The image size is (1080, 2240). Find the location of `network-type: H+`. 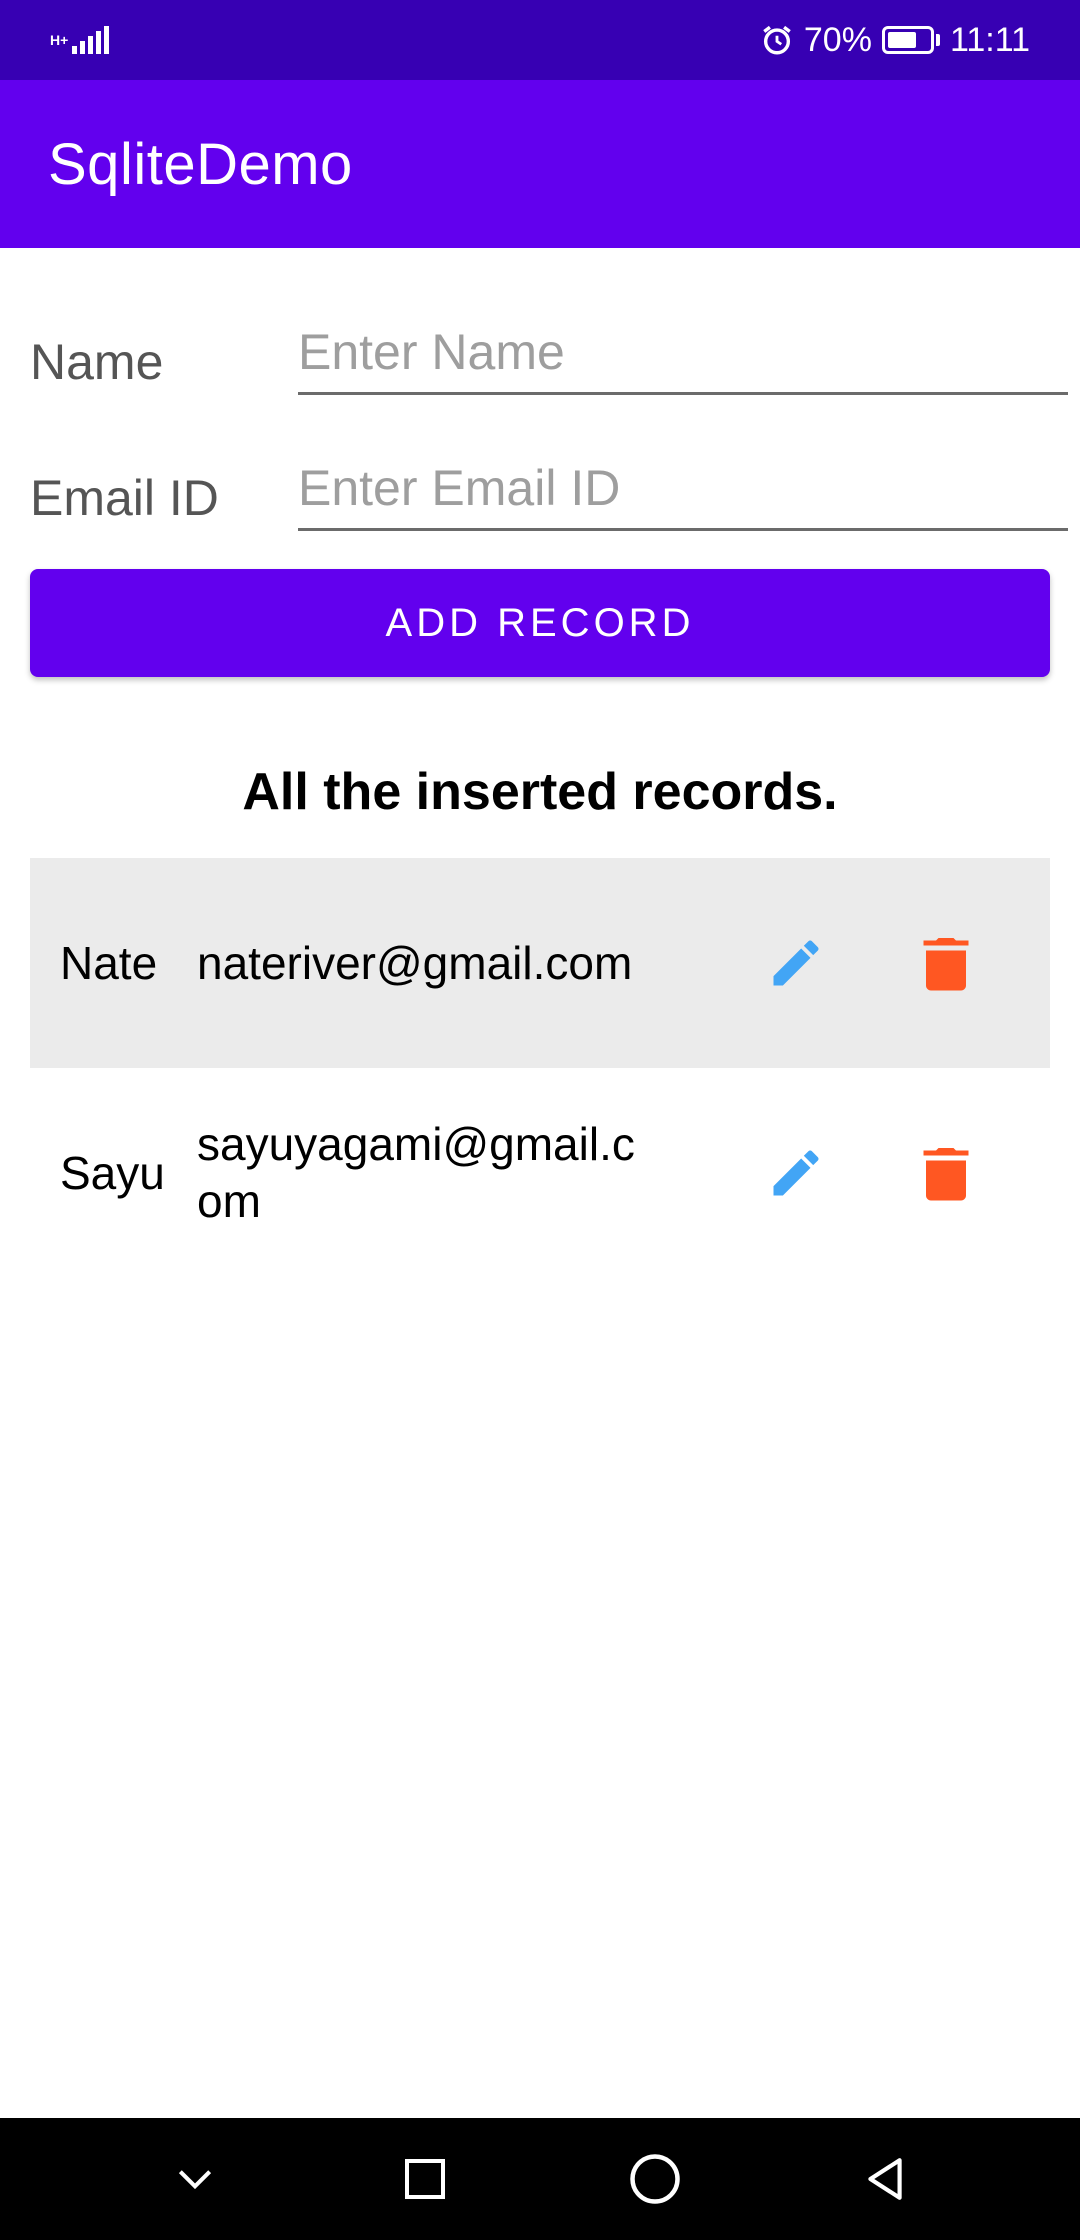

network-type: H+ is located at coordinates (59, 40).